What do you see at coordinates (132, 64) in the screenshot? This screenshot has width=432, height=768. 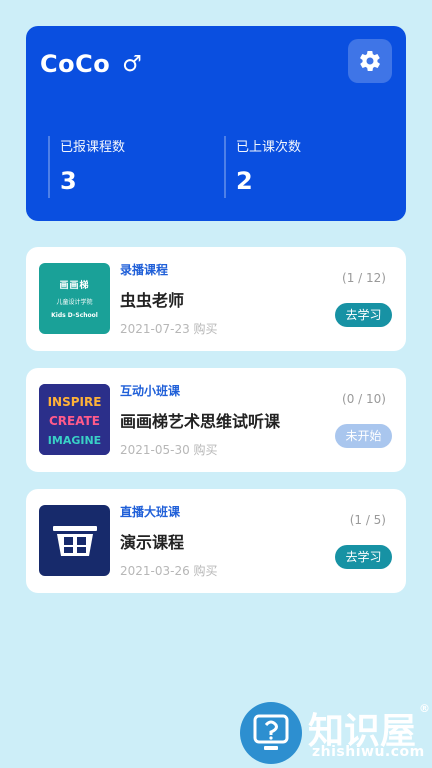 I see `male-icon: ♂` at bounding box center [132, 64].